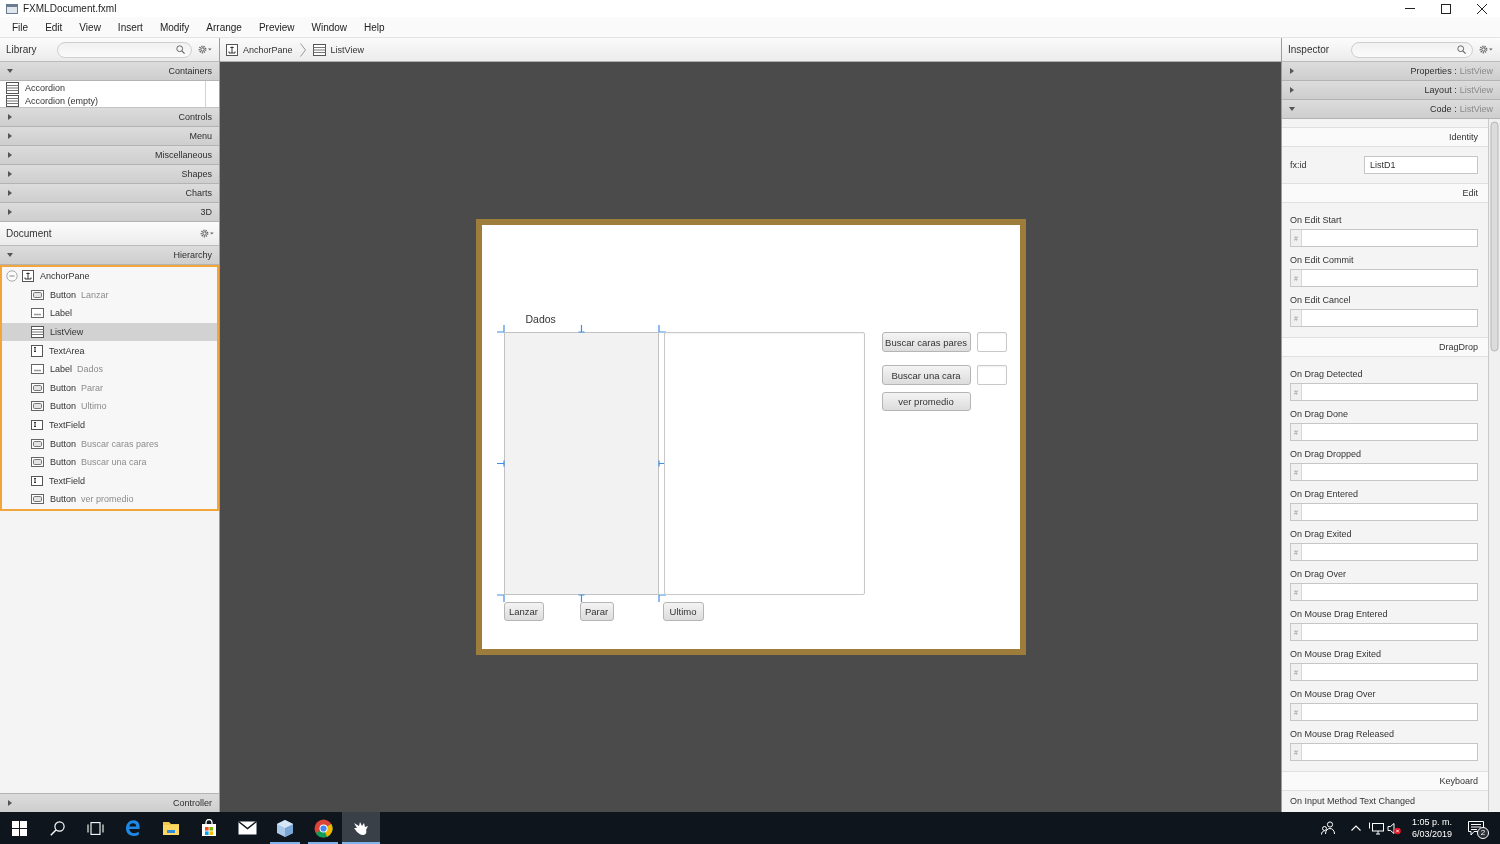  Describe the element at coordinates (232, 49) in the screenshot. I see `anchor-pane-icon` at that location.